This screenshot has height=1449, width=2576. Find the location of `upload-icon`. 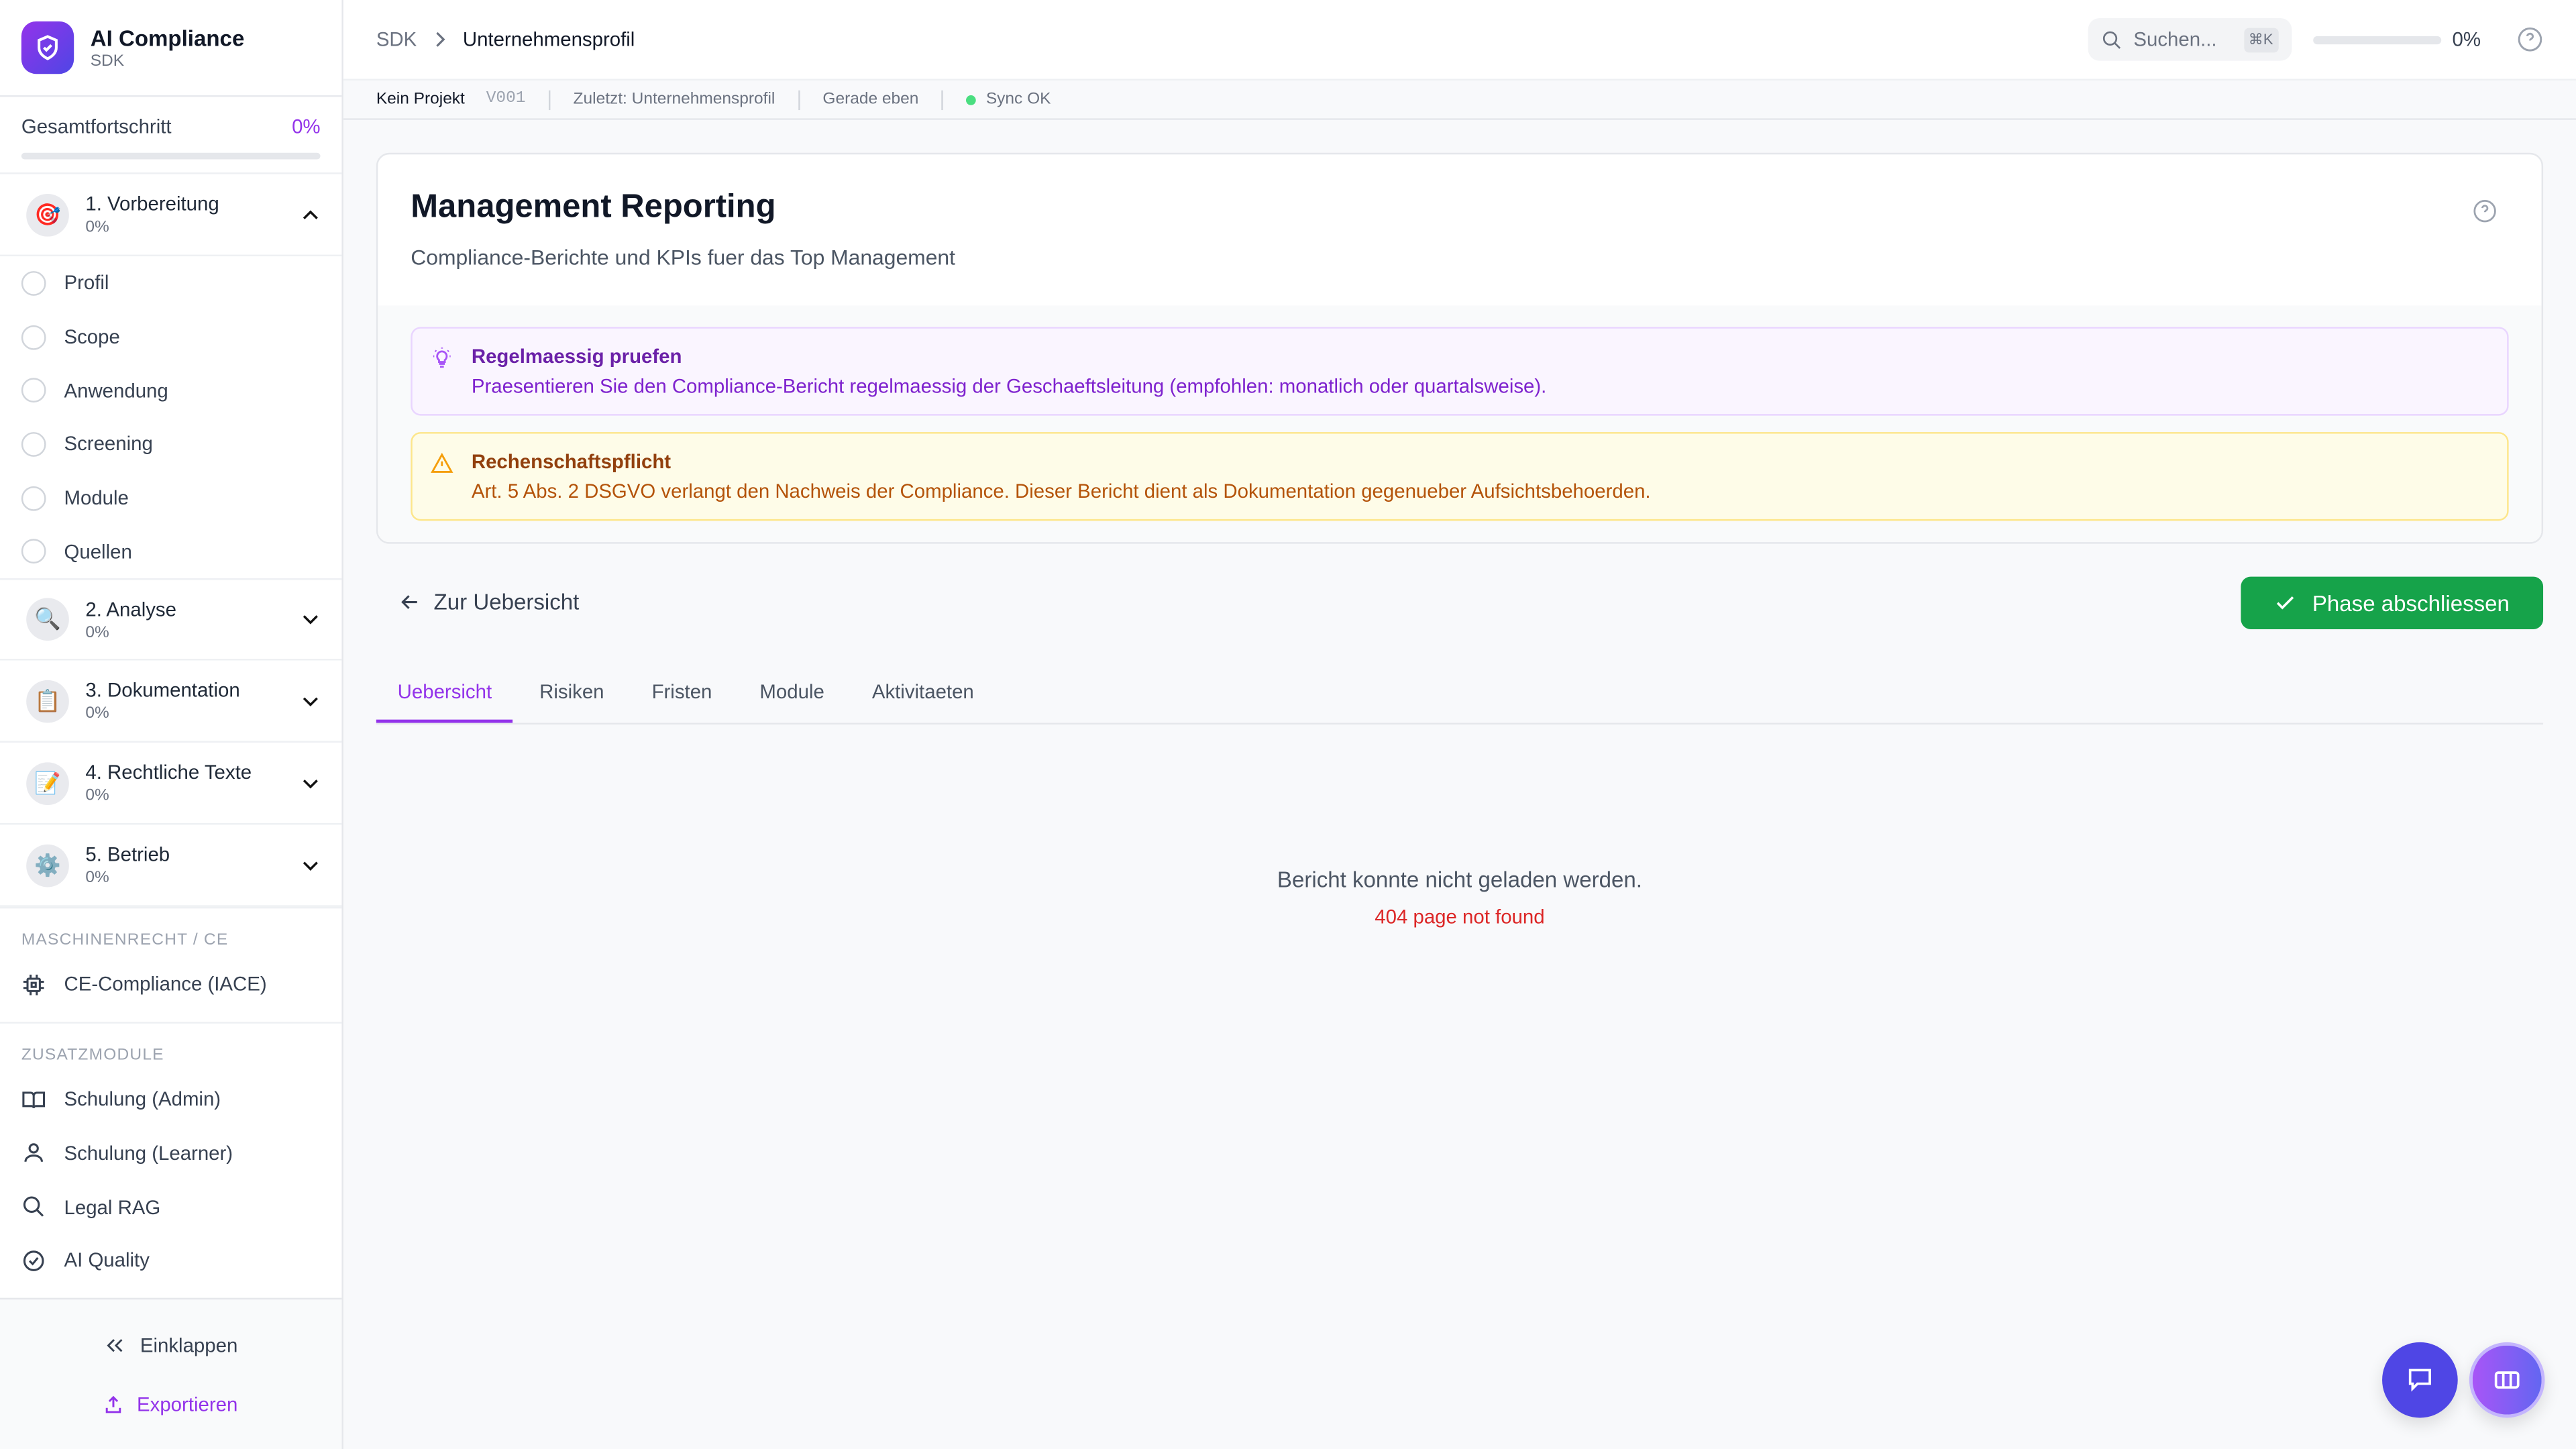

upload-icon is located at coordinates (114, 1404).